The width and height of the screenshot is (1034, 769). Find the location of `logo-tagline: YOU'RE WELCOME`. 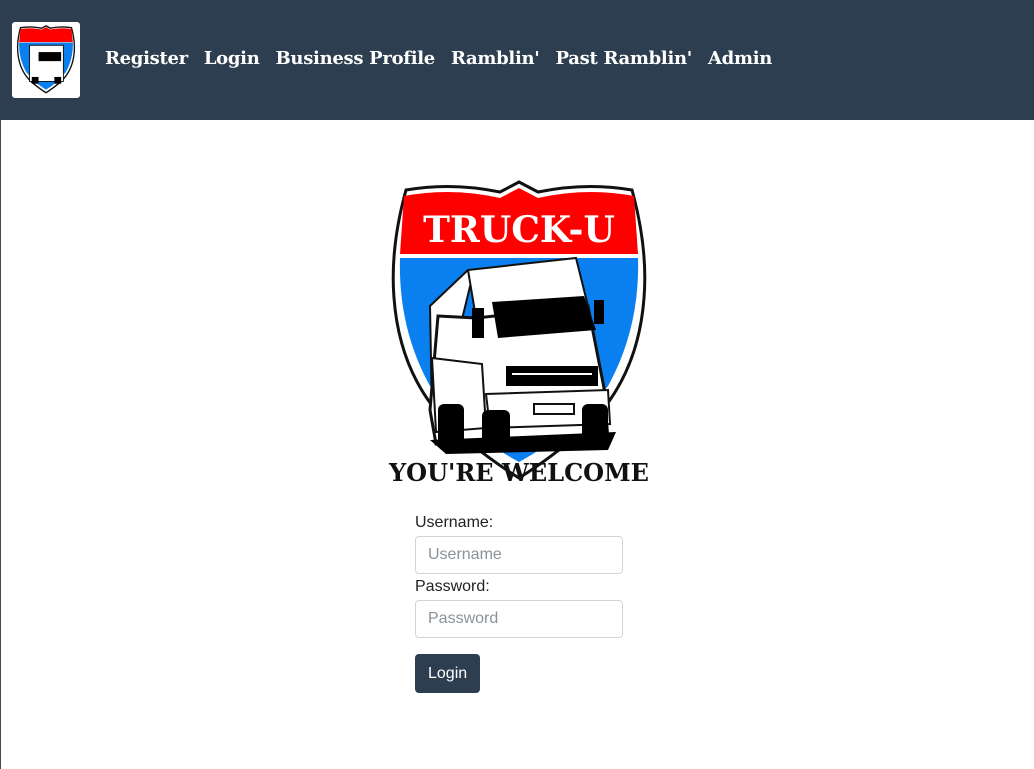

logo-tagline: YOU'RE WELCOME is located at coordinates (518, 472).